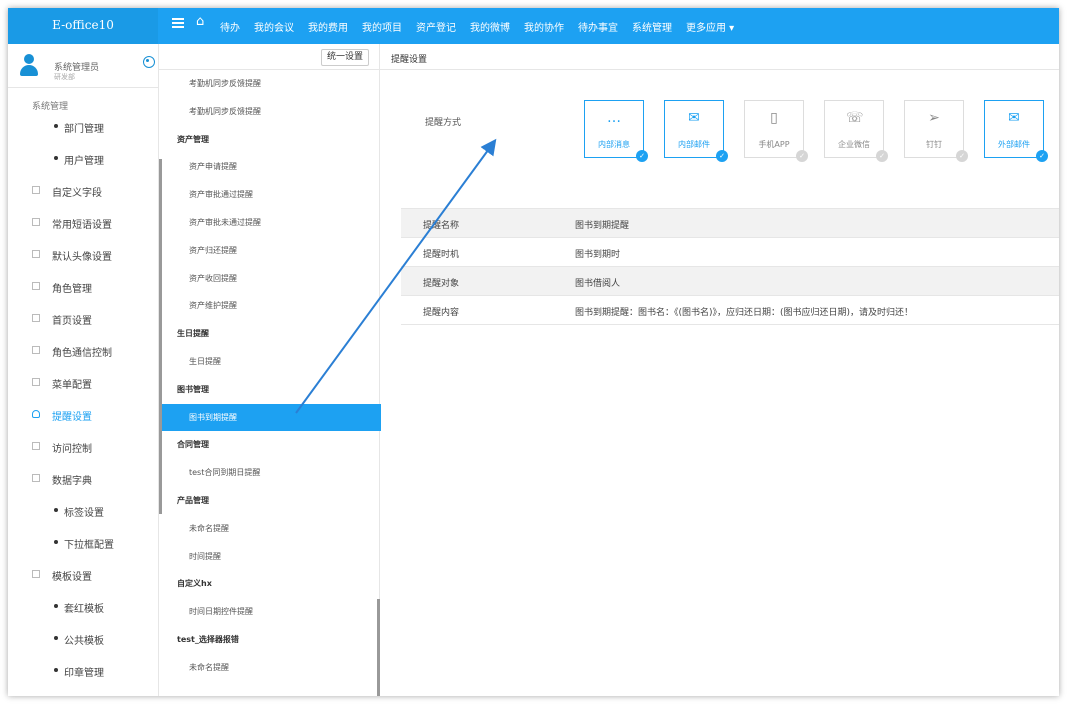  What do you see at coordinates (213, 250) in the screenshot?
I see `reminder-label: 资产归还提醒` at bounding box center [213, 250].